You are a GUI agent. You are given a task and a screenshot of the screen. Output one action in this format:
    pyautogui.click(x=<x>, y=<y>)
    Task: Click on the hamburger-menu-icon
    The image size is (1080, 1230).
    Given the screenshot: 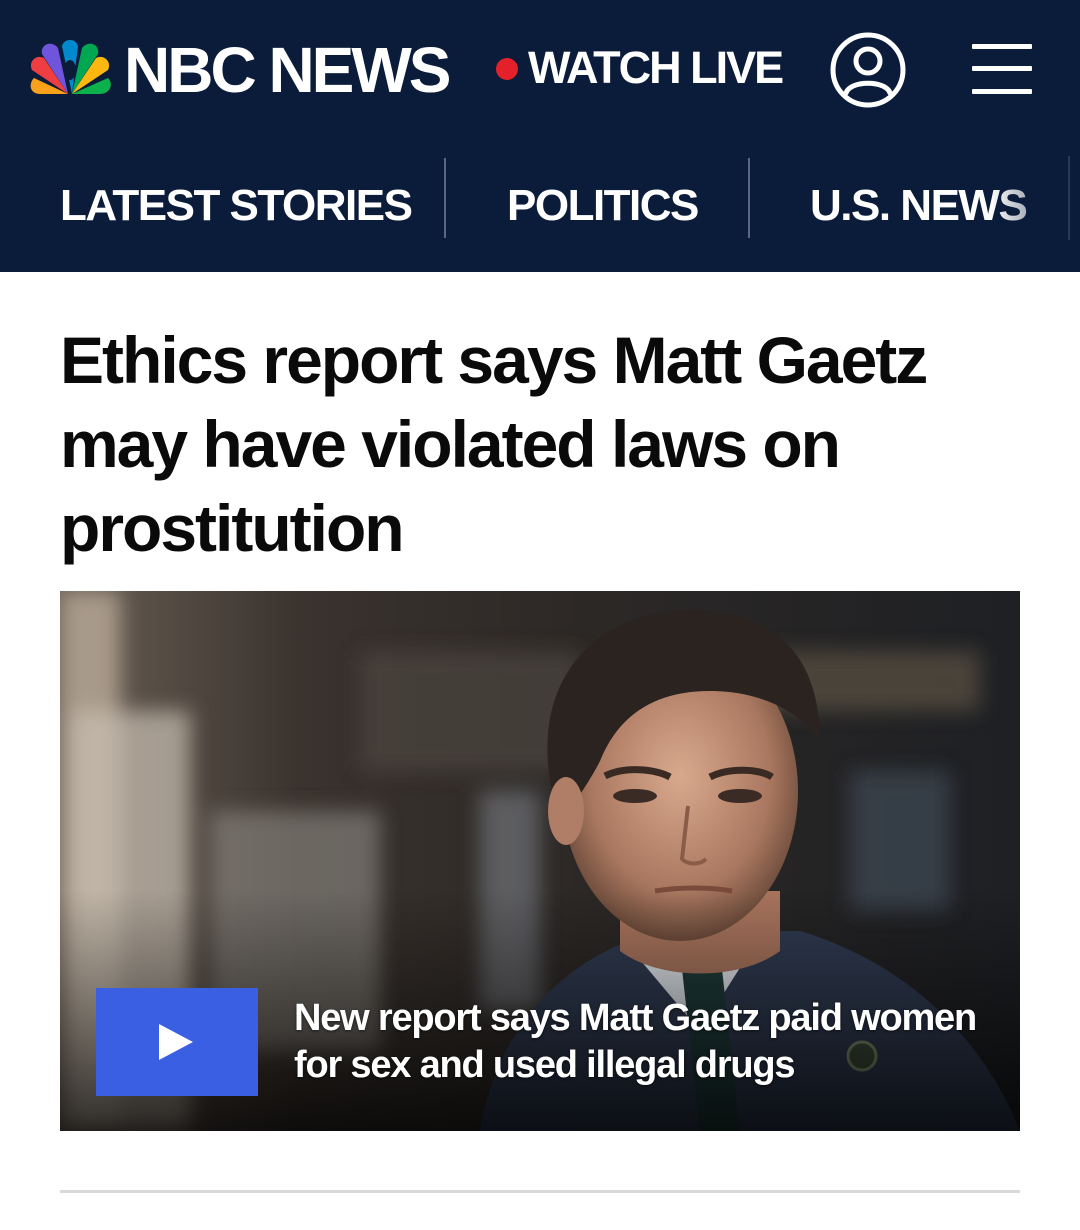 What is the action you would take?
    pyautogui.click(x=1003, y=69)
    